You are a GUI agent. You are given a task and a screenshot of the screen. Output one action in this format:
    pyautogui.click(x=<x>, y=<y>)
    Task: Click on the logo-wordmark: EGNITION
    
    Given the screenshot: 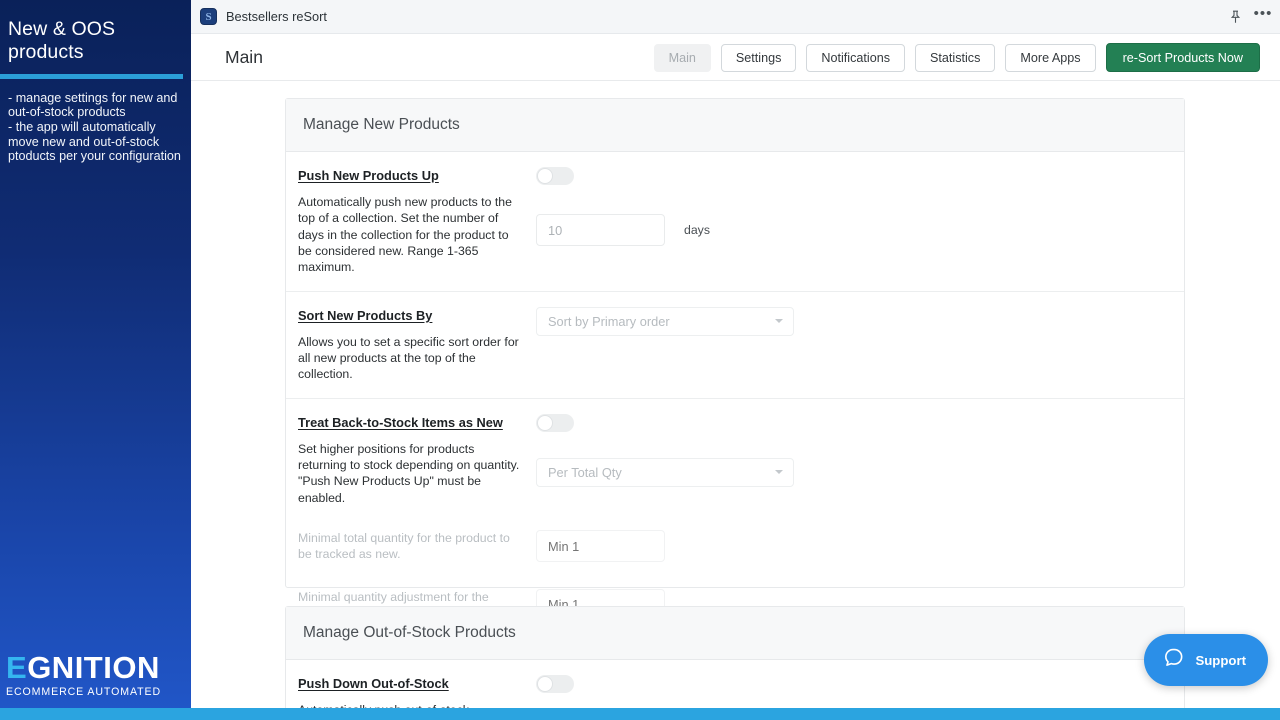 What is the action you would take?
    pyautogui.click(x=93, y=667)
    